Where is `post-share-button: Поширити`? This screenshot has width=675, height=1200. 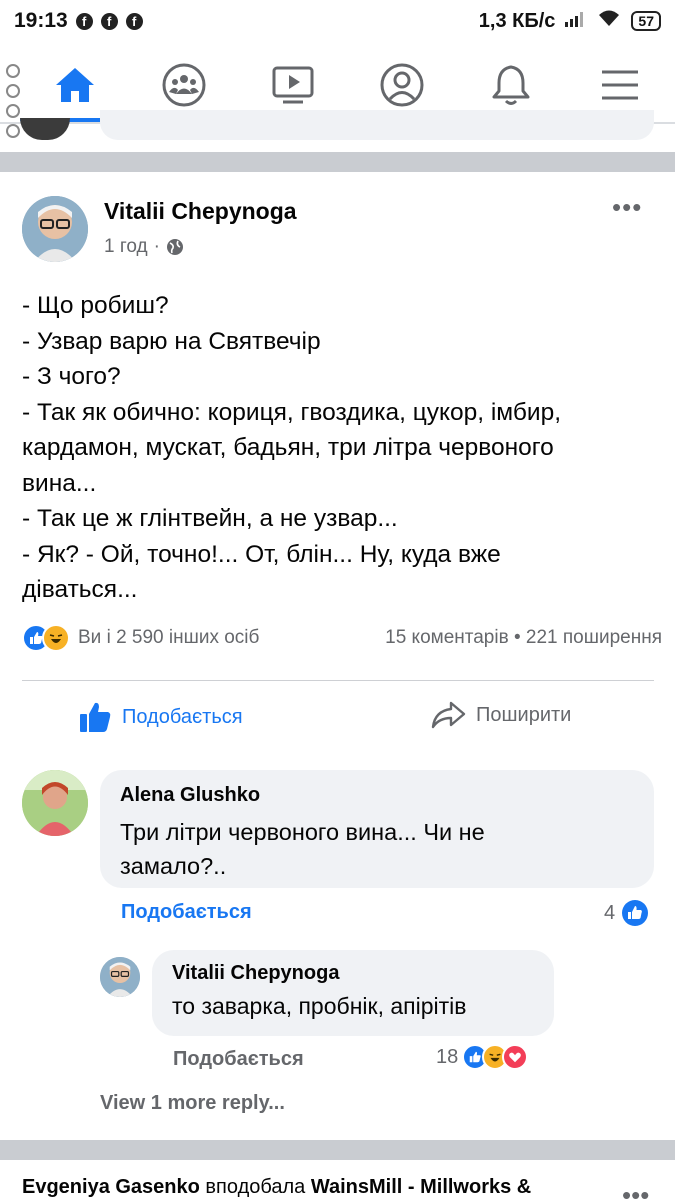 post-share-button: Поширити is located at coordinates (500, 715).